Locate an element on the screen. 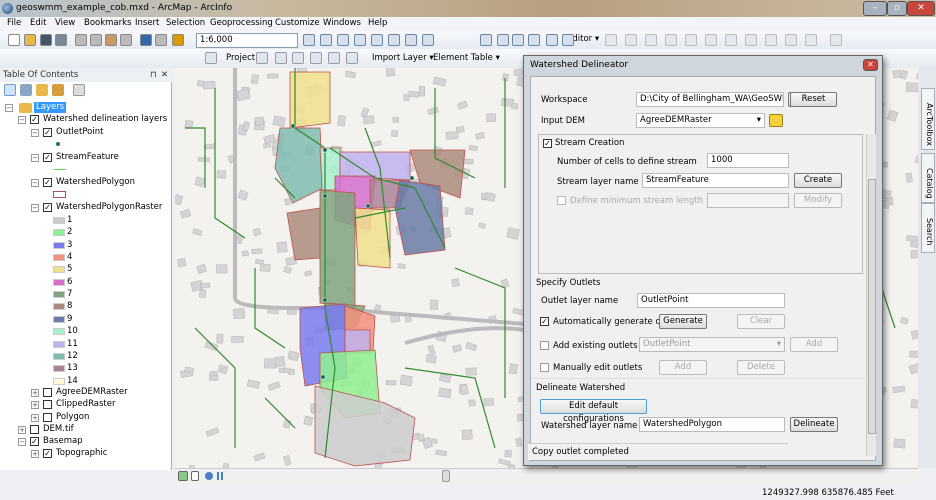 This screenshot has height=500, width=936. cells-input: 1000 is located at coordinates (748, 160).